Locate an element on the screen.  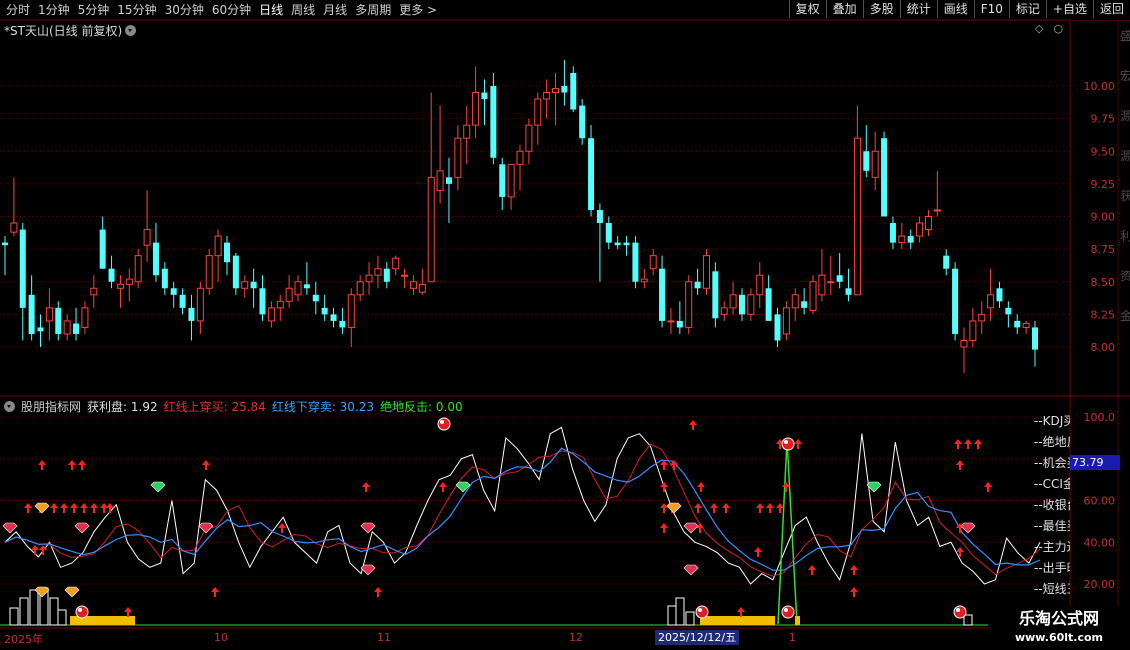
price-tick-label: 10.00 is located at coordinates (1100, 86).